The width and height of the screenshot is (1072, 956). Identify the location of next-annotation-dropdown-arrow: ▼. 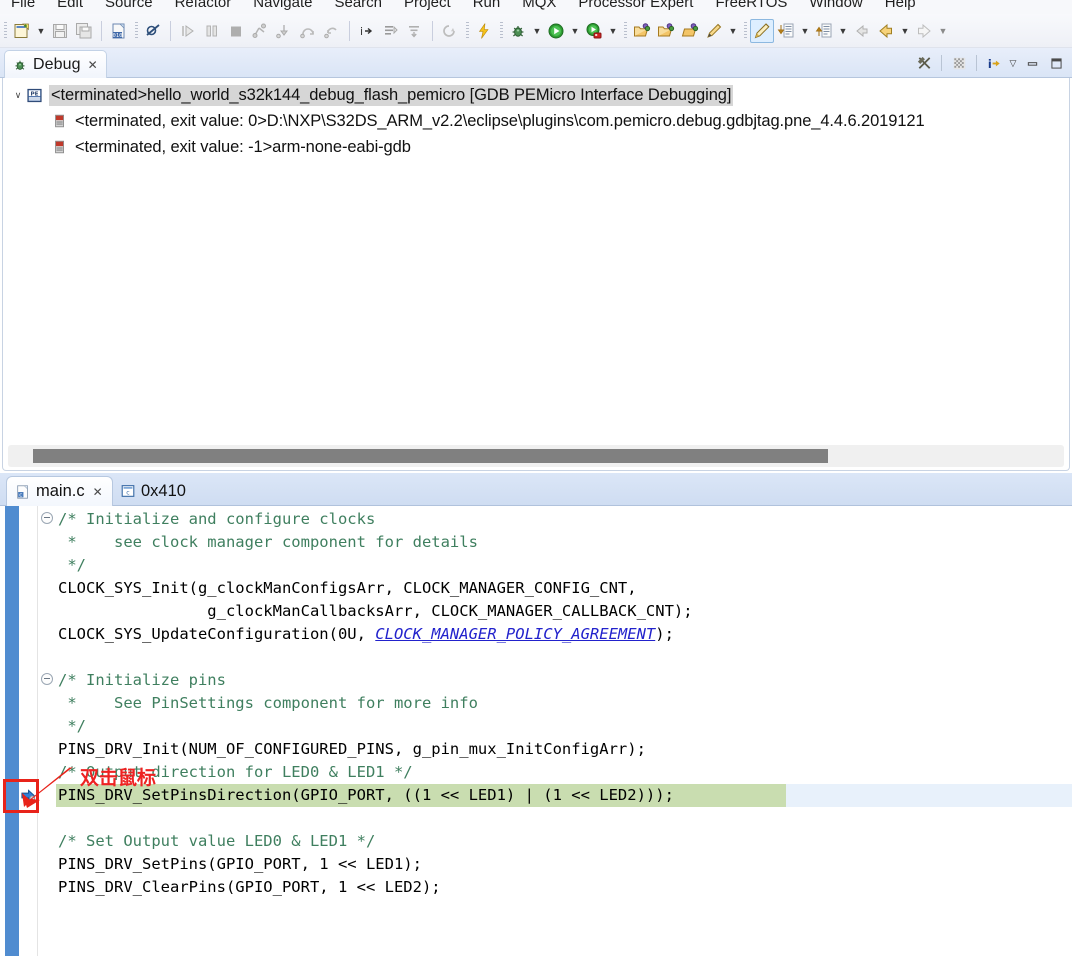
(805, 31).